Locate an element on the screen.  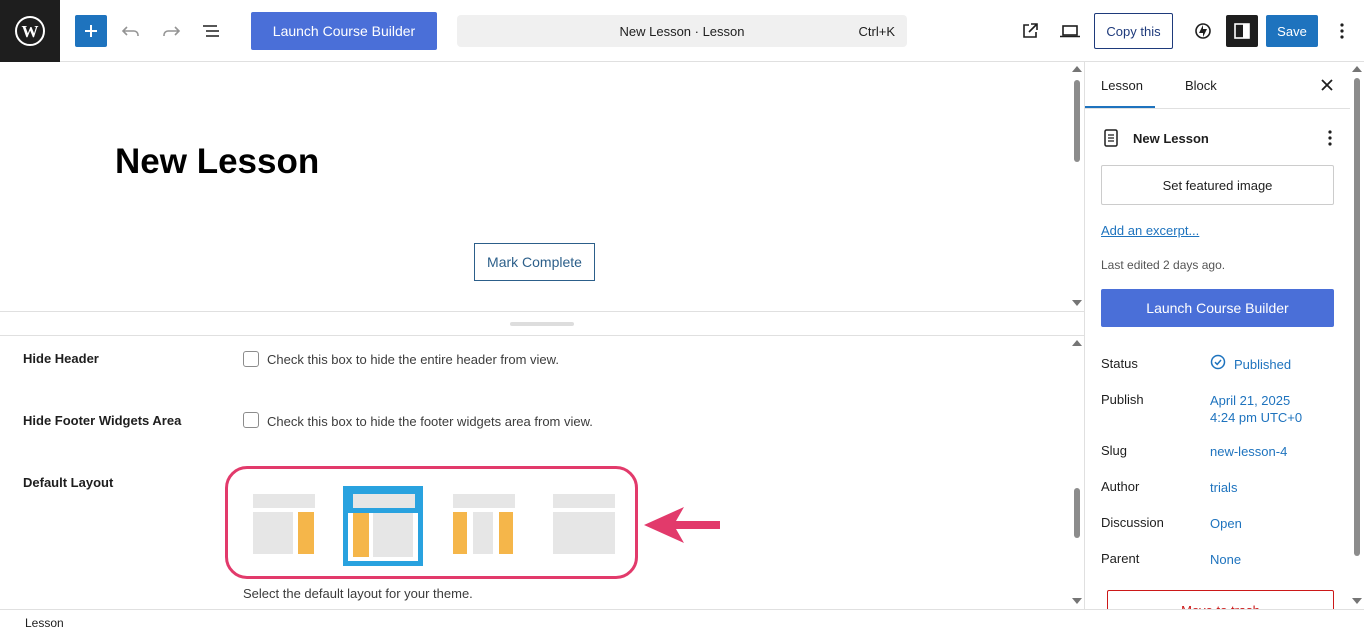
settings-sidebar-toggle is located at coordinates (1242, 31).